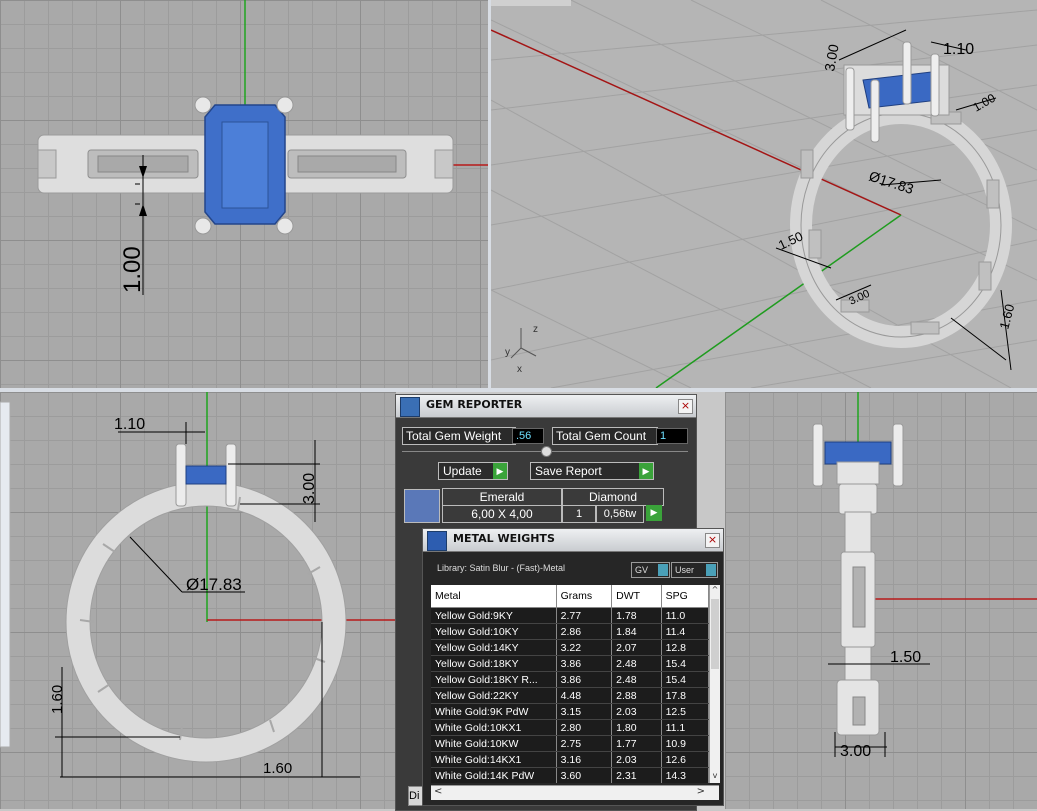 The width and height of the screenshot is (1037, 811). What do you see at coordinates (685, 596) in the screenshot?
I see `col-spg: SPG` at bounding box center [685, 596].